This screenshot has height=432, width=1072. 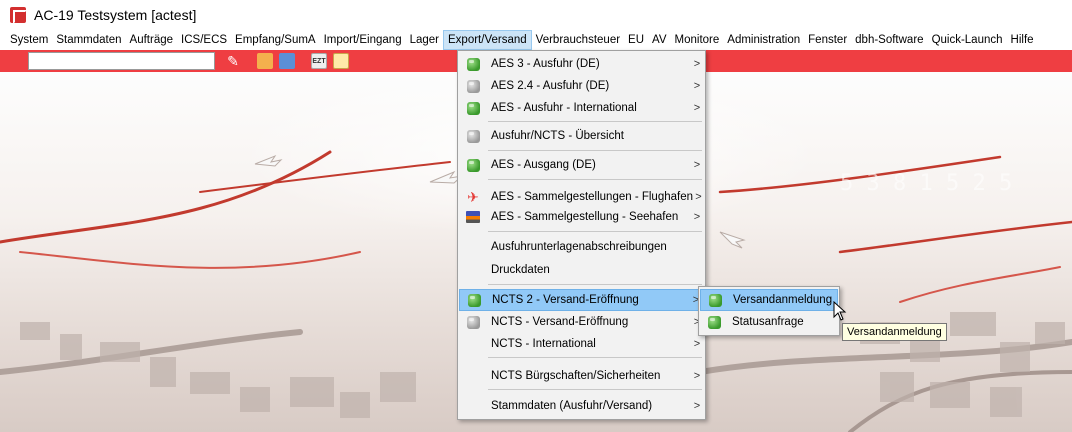 I want to click on submenu-item-statusanfrage: Statusanfrage, so click(x=769, y=322).